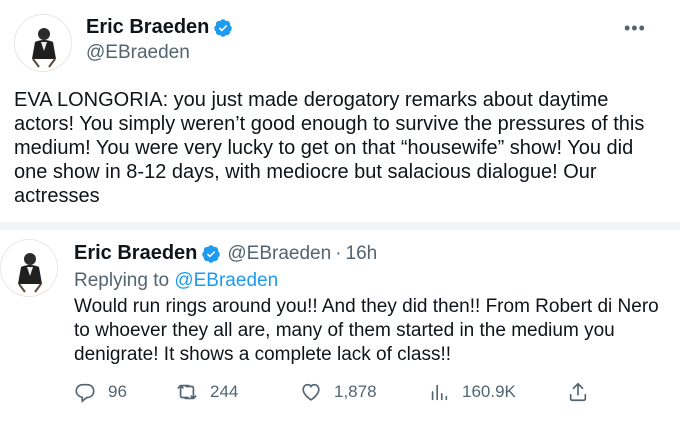  I want to click on author-name-row: Eric Braeden, so click(159, 27).